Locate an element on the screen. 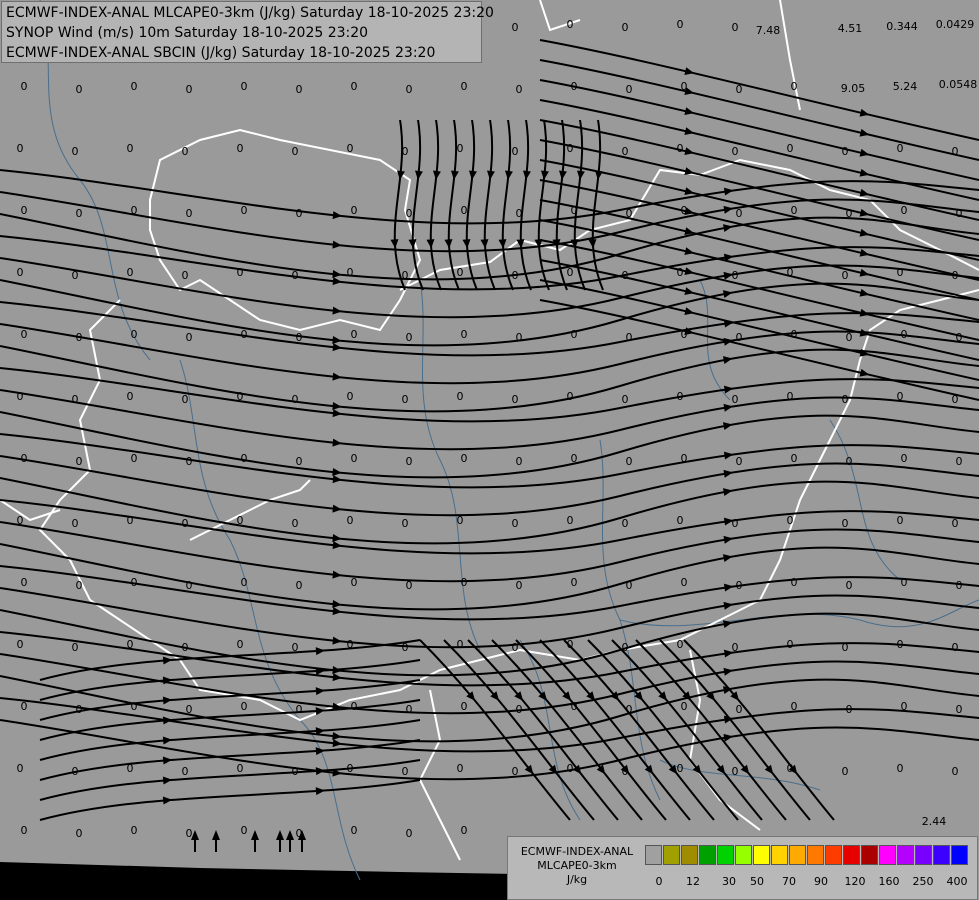 The width and height of the screenshot is (979, 900). legend-tick-label: 250 is located at coordinates (923, 881).